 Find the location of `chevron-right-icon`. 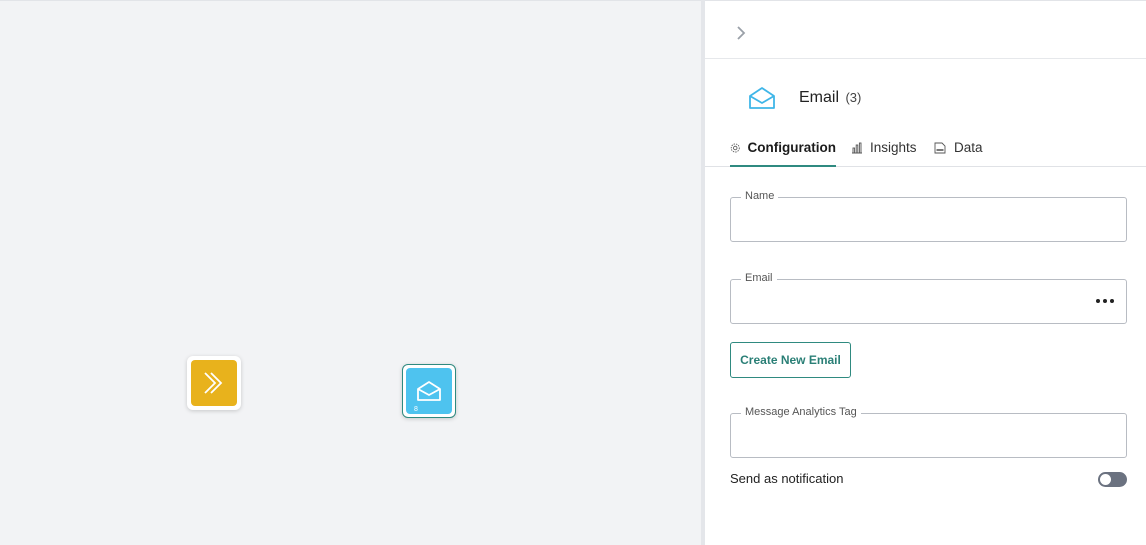

chevron-right-icon is located at coordinates (741, 33).